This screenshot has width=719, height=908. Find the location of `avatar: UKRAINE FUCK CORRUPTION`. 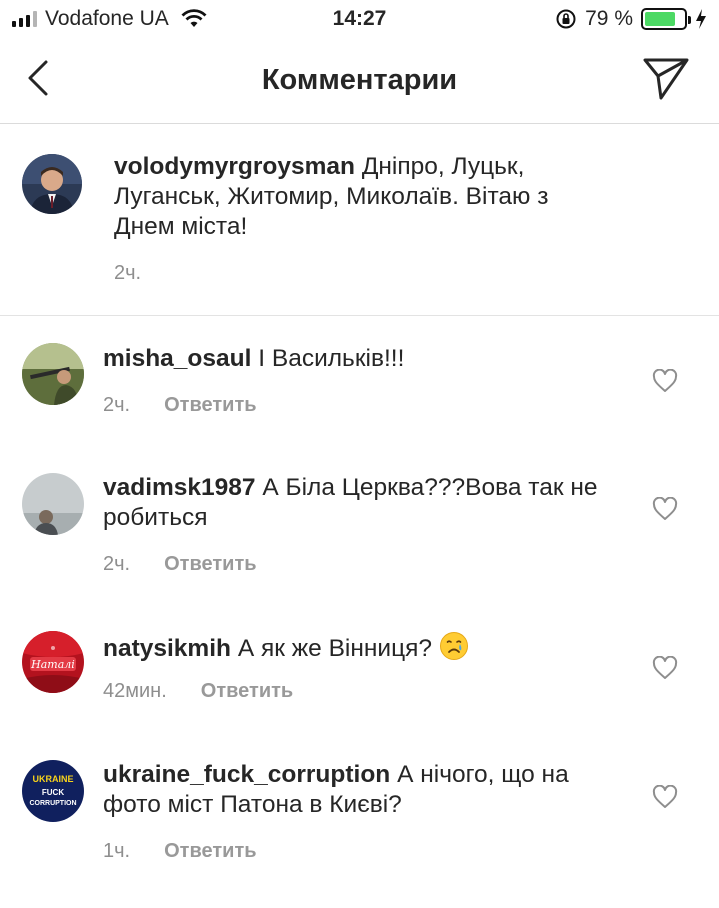

avatar: UKRAINE FUCK CORRUPTION is located at coordinates (53, 791).